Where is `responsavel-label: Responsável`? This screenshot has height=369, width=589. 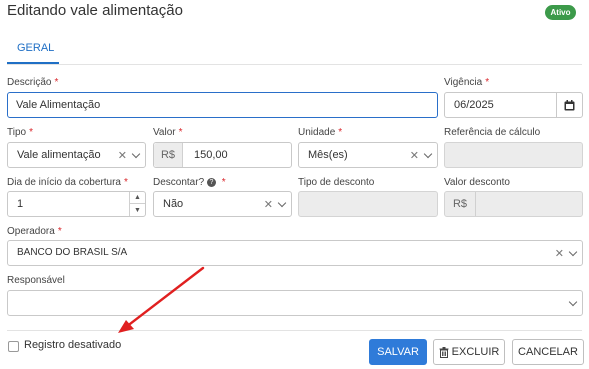 responsavel-label: Responsável is located at coordinates (36, 280).